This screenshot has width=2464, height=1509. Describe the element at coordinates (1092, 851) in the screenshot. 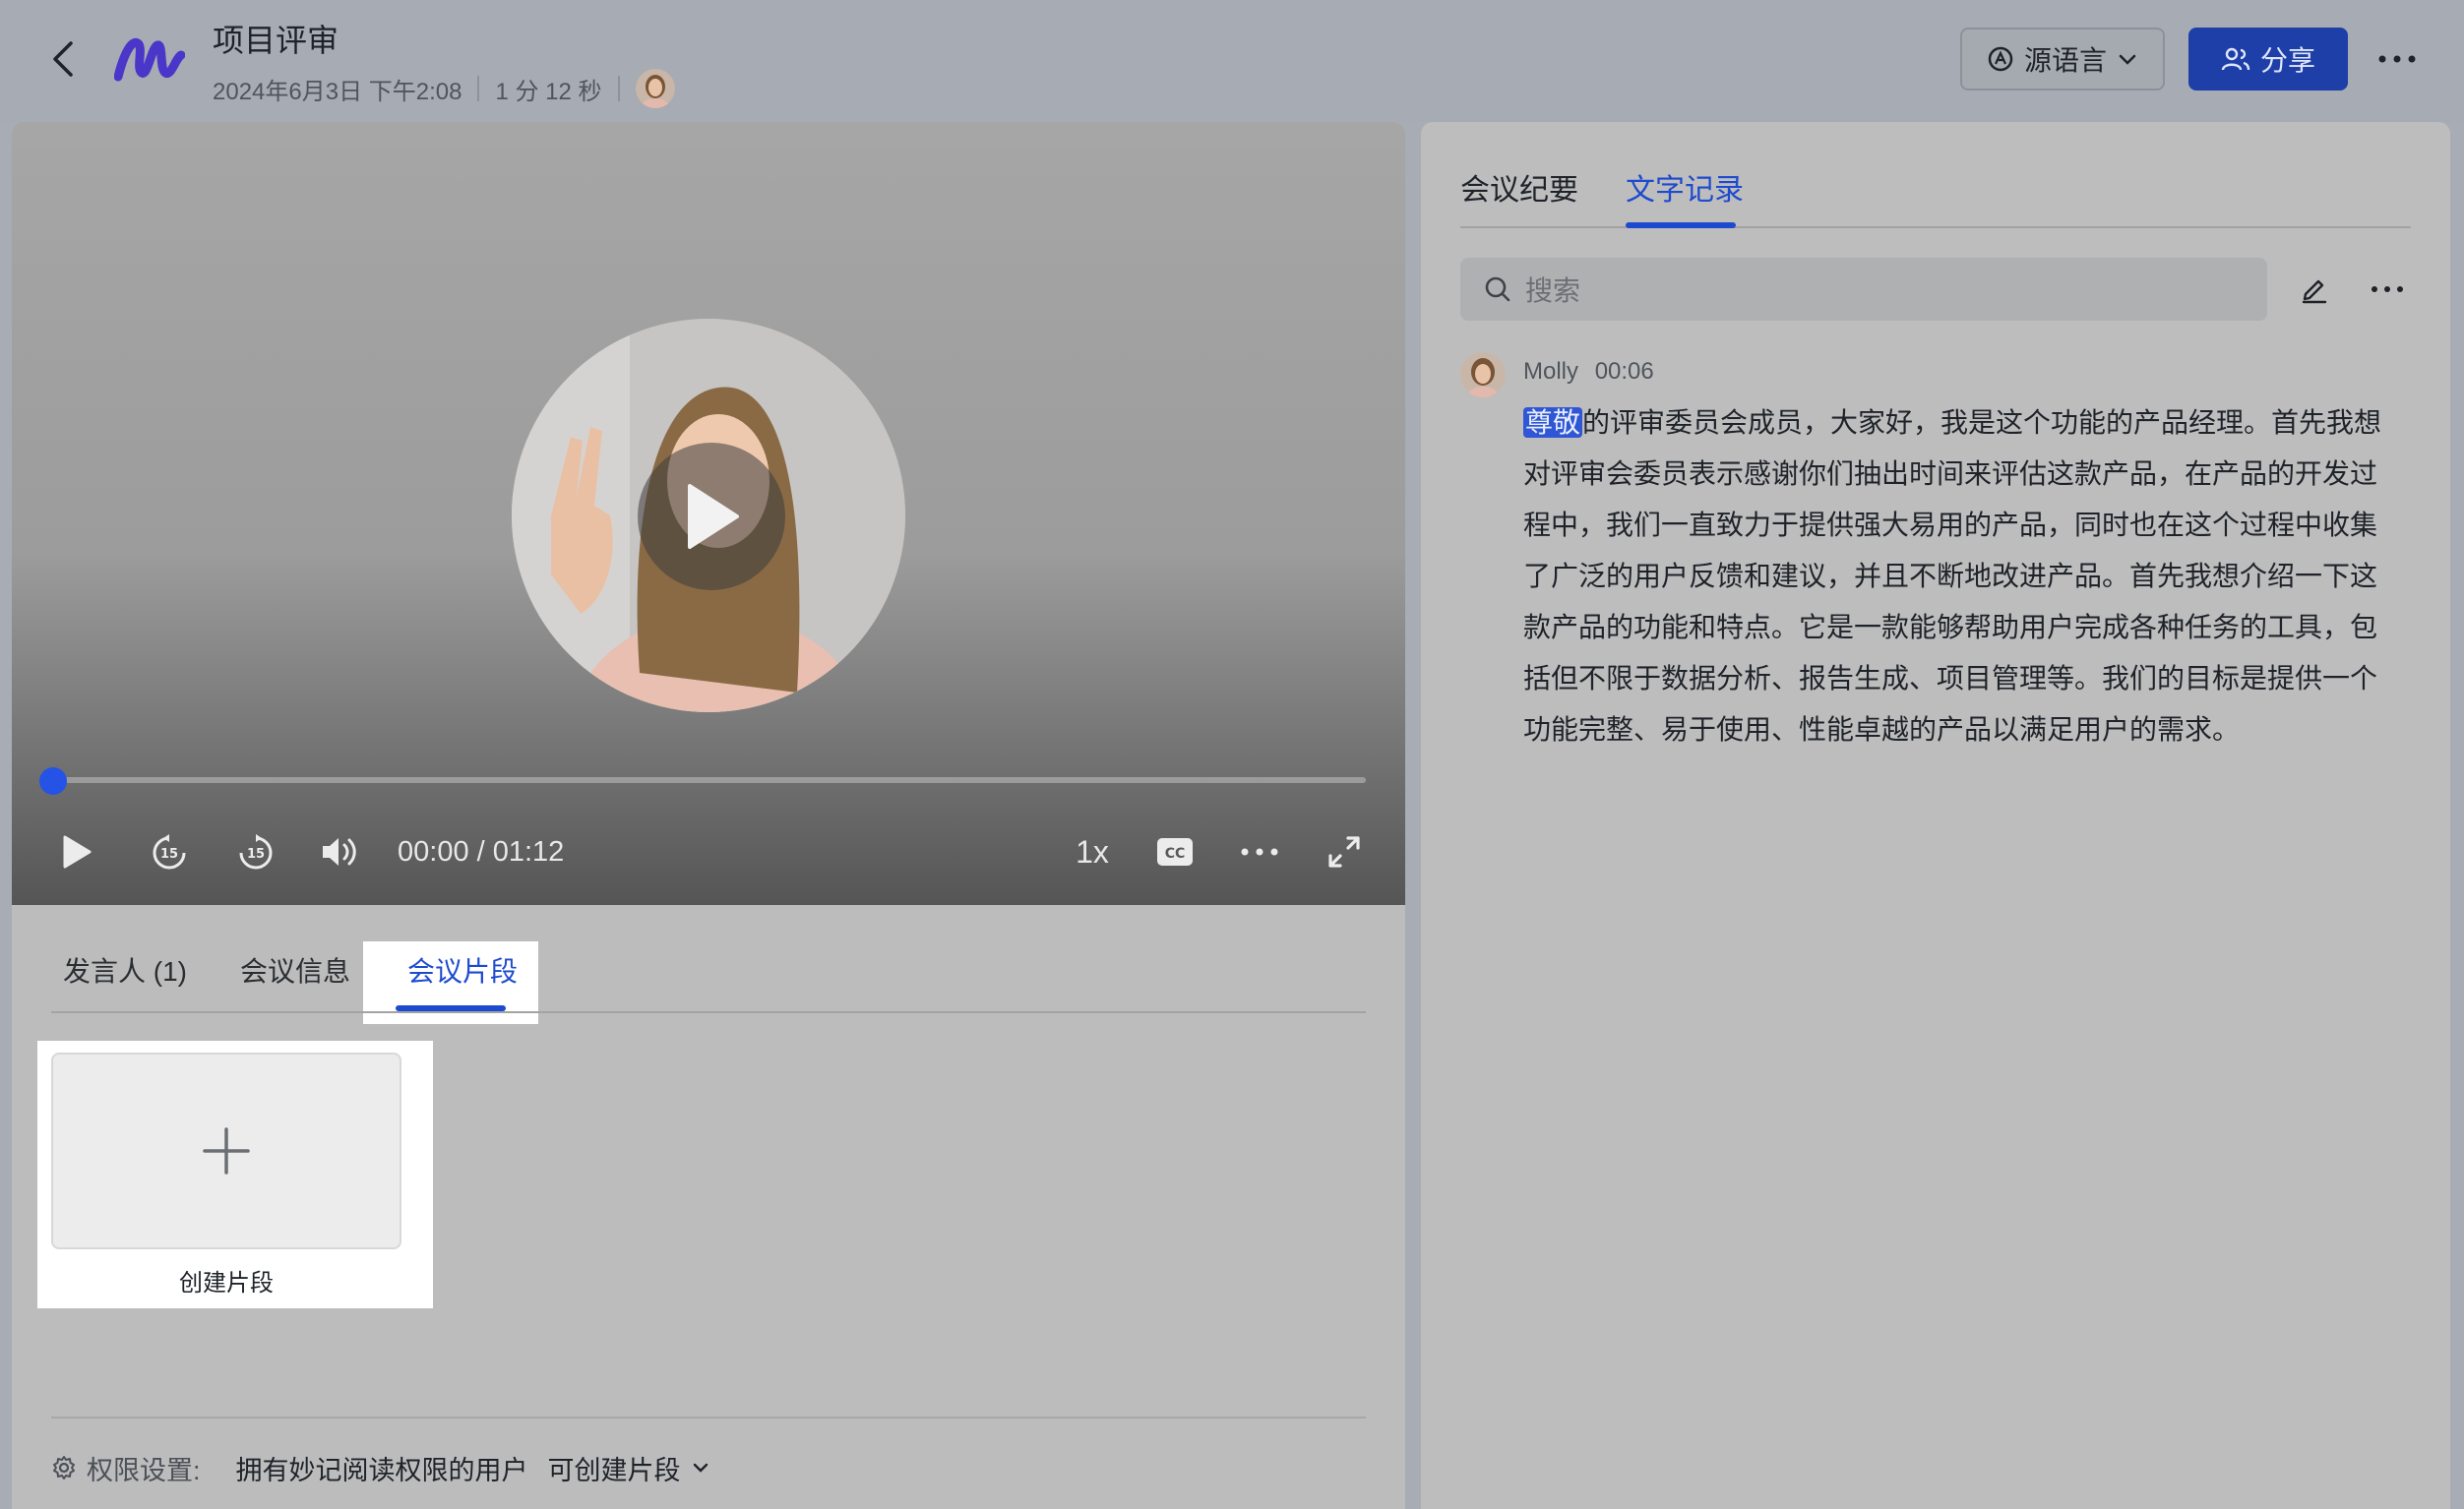

I see `playback-speed-button: 1x` at that location.